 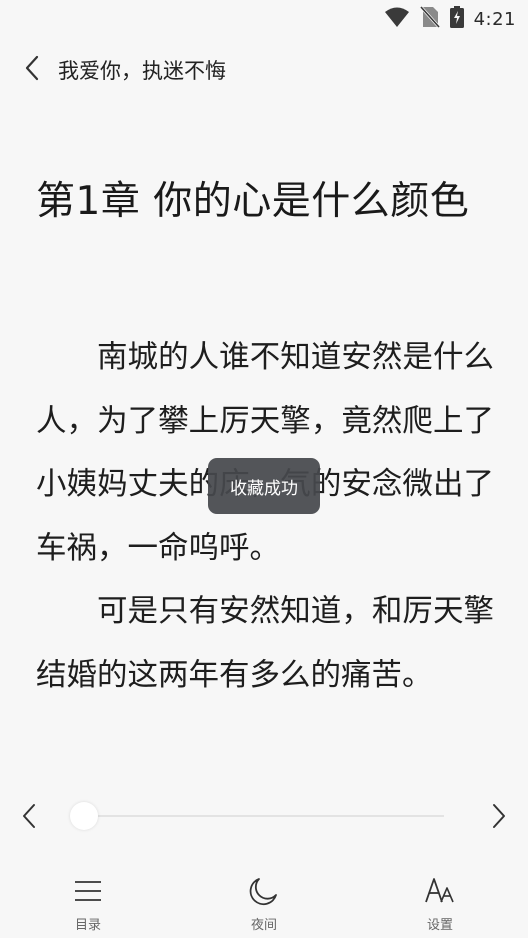 I want to click on progress-track, so click(x=264, y=816).